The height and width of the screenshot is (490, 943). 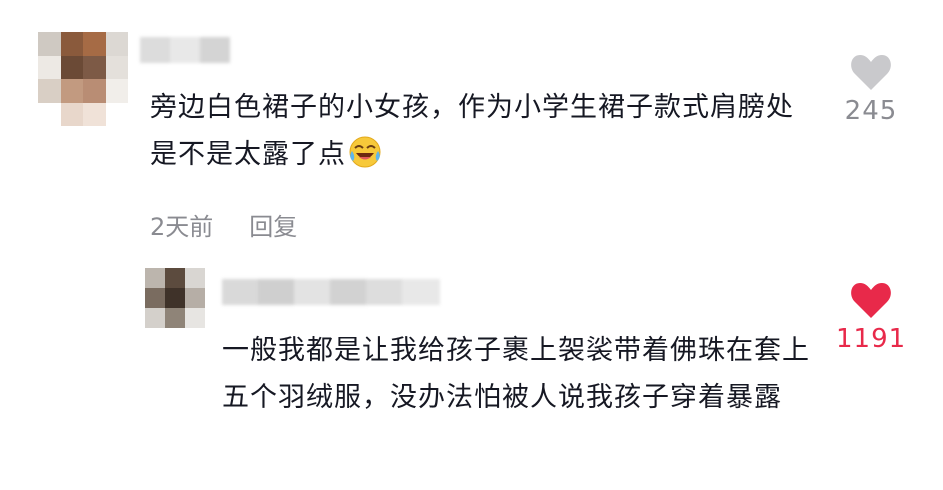 I want to click on heart-outline-icon, so click(x=871, y=72).